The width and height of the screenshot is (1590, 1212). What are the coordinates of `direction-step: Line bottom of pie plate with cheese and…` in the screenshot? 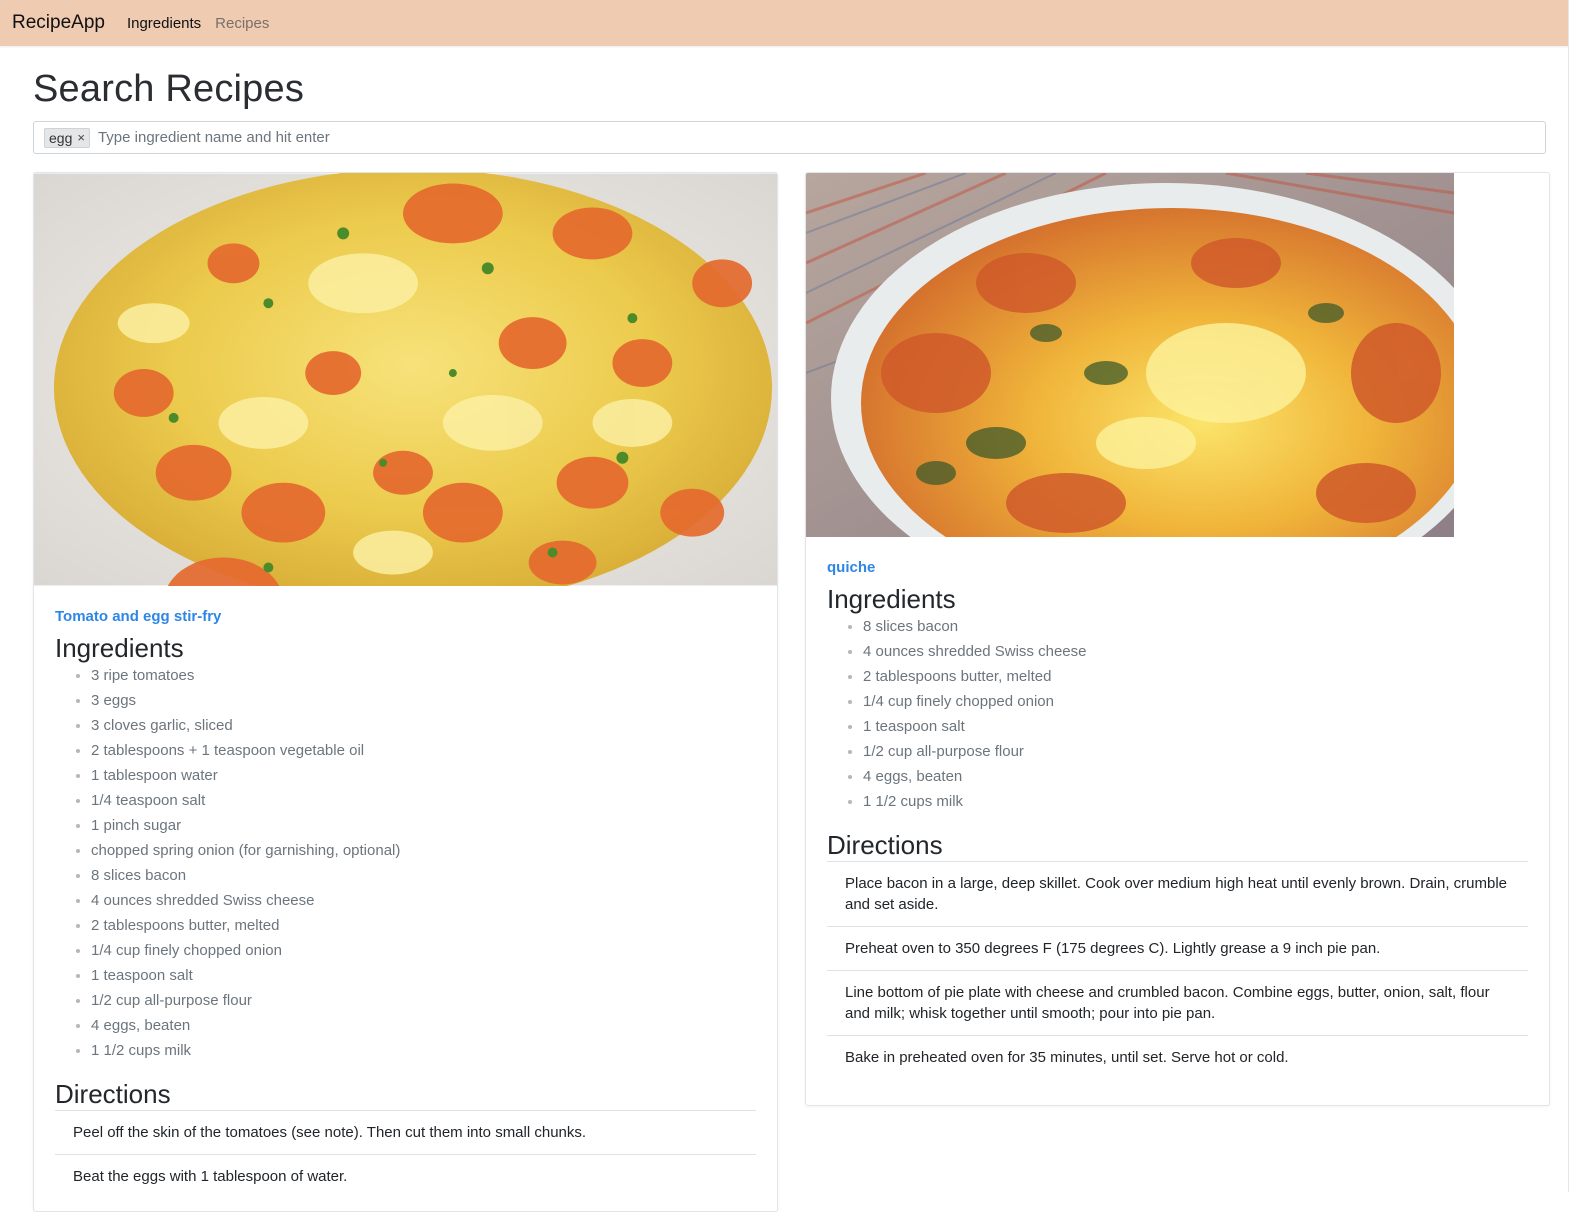 It's located at (1177, 1003).